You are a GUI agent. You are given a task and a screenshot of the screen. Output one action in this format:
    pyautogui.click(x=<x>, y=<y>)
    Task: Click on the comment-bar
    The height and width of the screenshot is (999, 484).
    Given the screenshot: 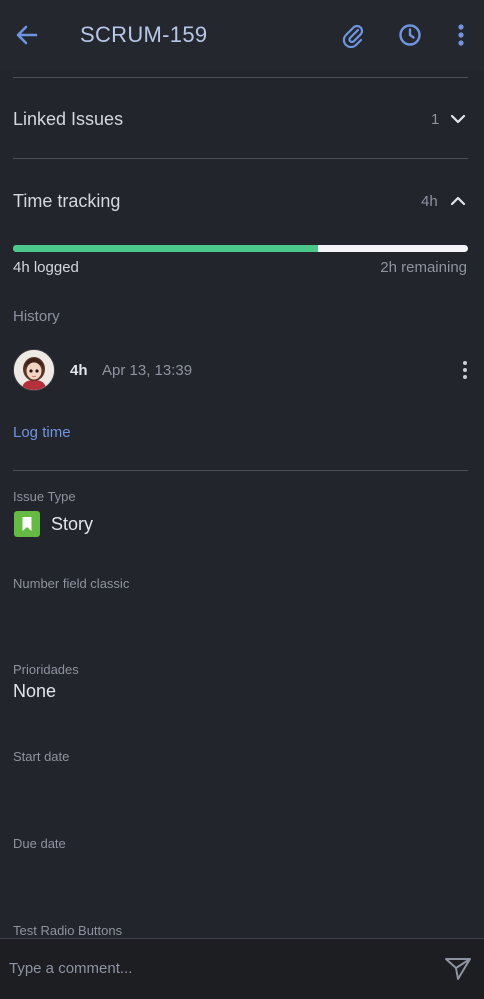 What is the action you would take?
    pyautogui.click(x=242, y=968)
    